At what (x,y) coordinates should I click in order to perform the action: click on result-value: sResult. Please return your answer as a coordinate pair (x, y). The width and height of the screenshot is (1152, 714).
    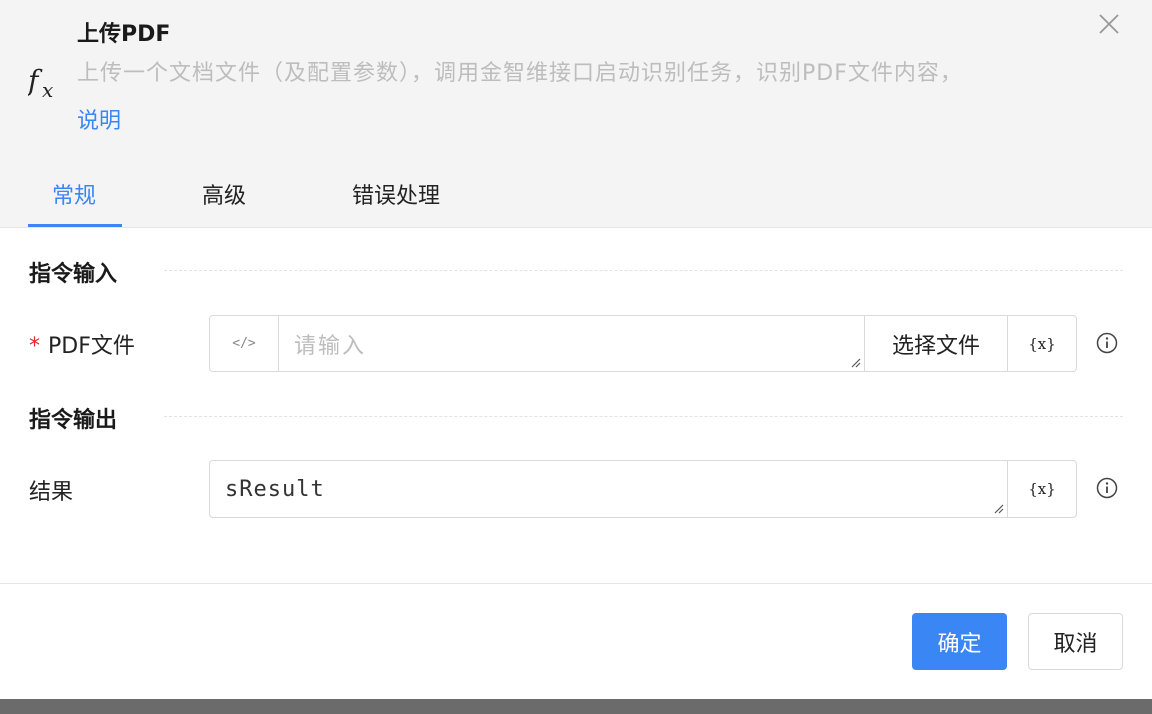
    Looking at the image, I should click on (275, 489).